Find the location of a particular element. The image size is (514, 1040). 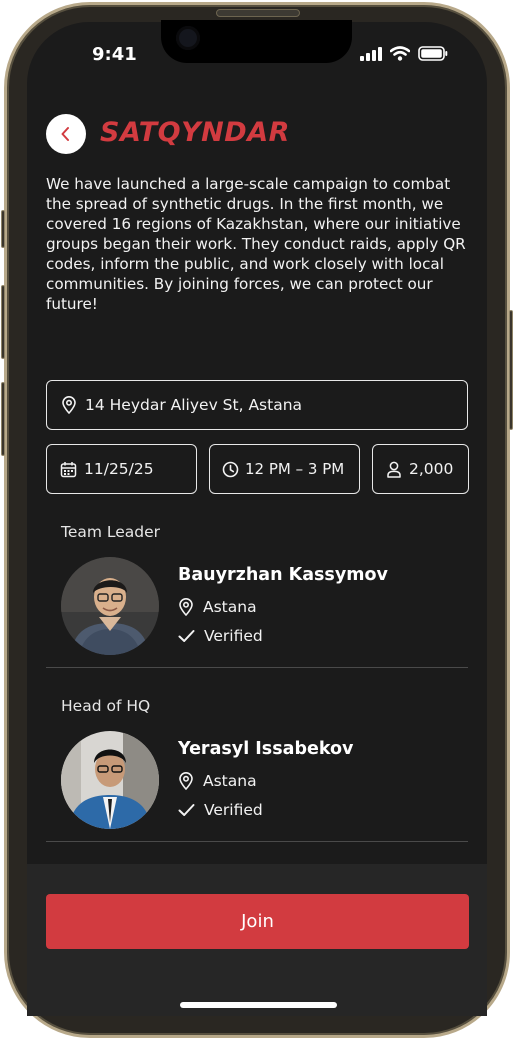

chevron-left-icon is located at coordinates (65, 134).